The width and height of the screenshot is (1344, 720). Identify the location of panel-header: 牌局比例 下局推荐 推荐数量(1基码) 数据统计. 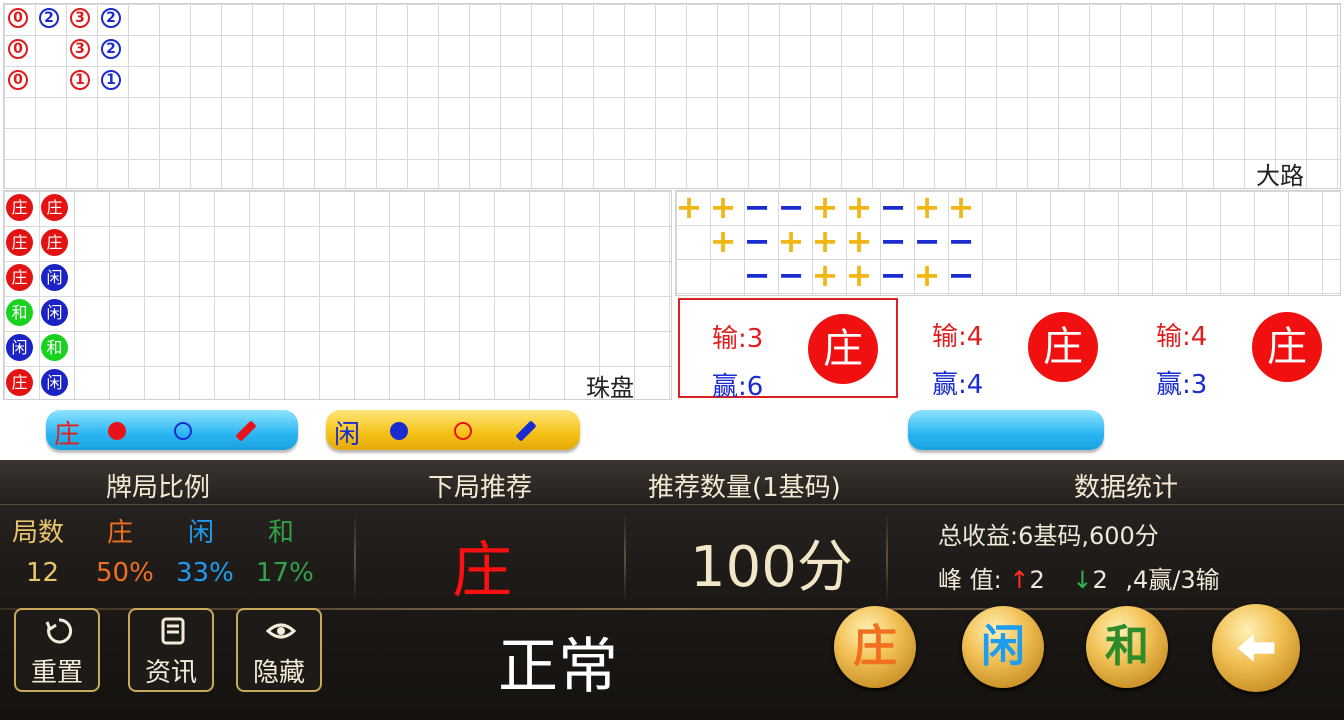
(672, 482).